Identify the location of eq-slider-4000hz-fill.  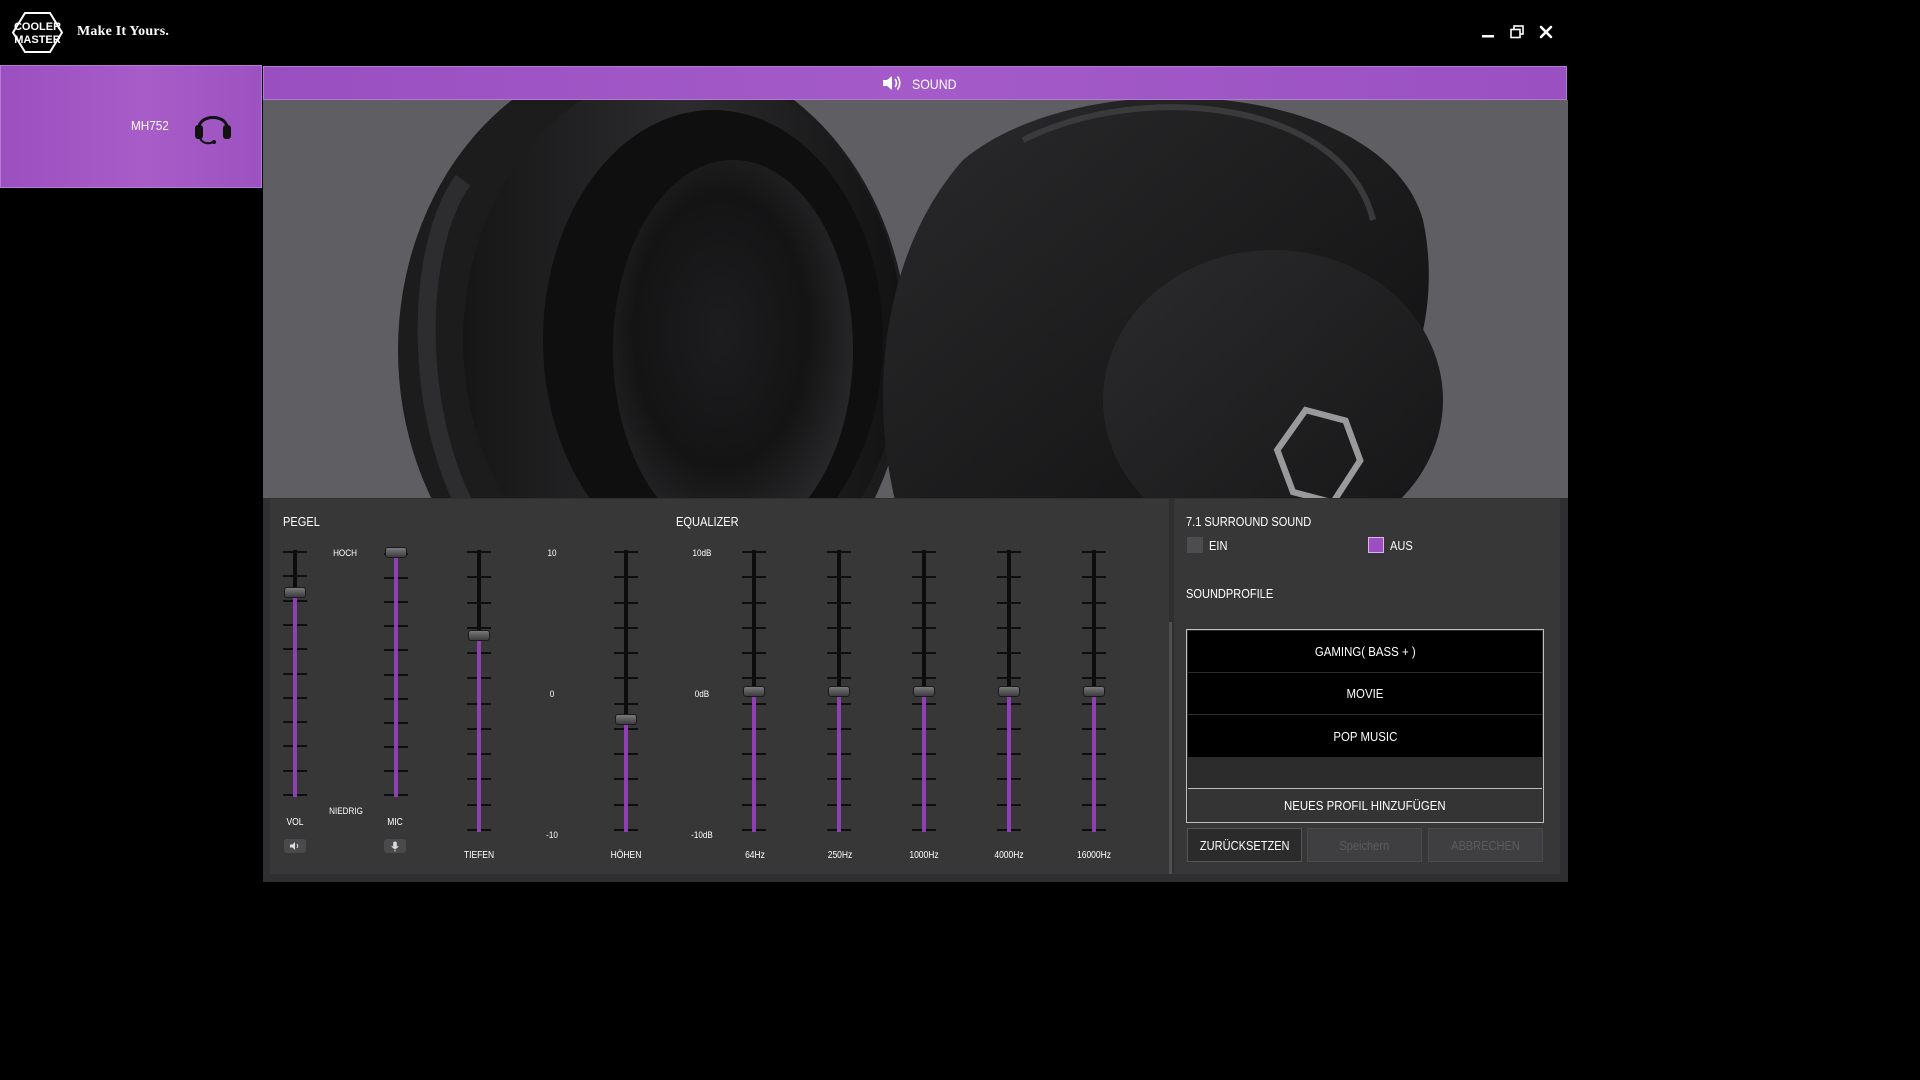
(1009, 761).